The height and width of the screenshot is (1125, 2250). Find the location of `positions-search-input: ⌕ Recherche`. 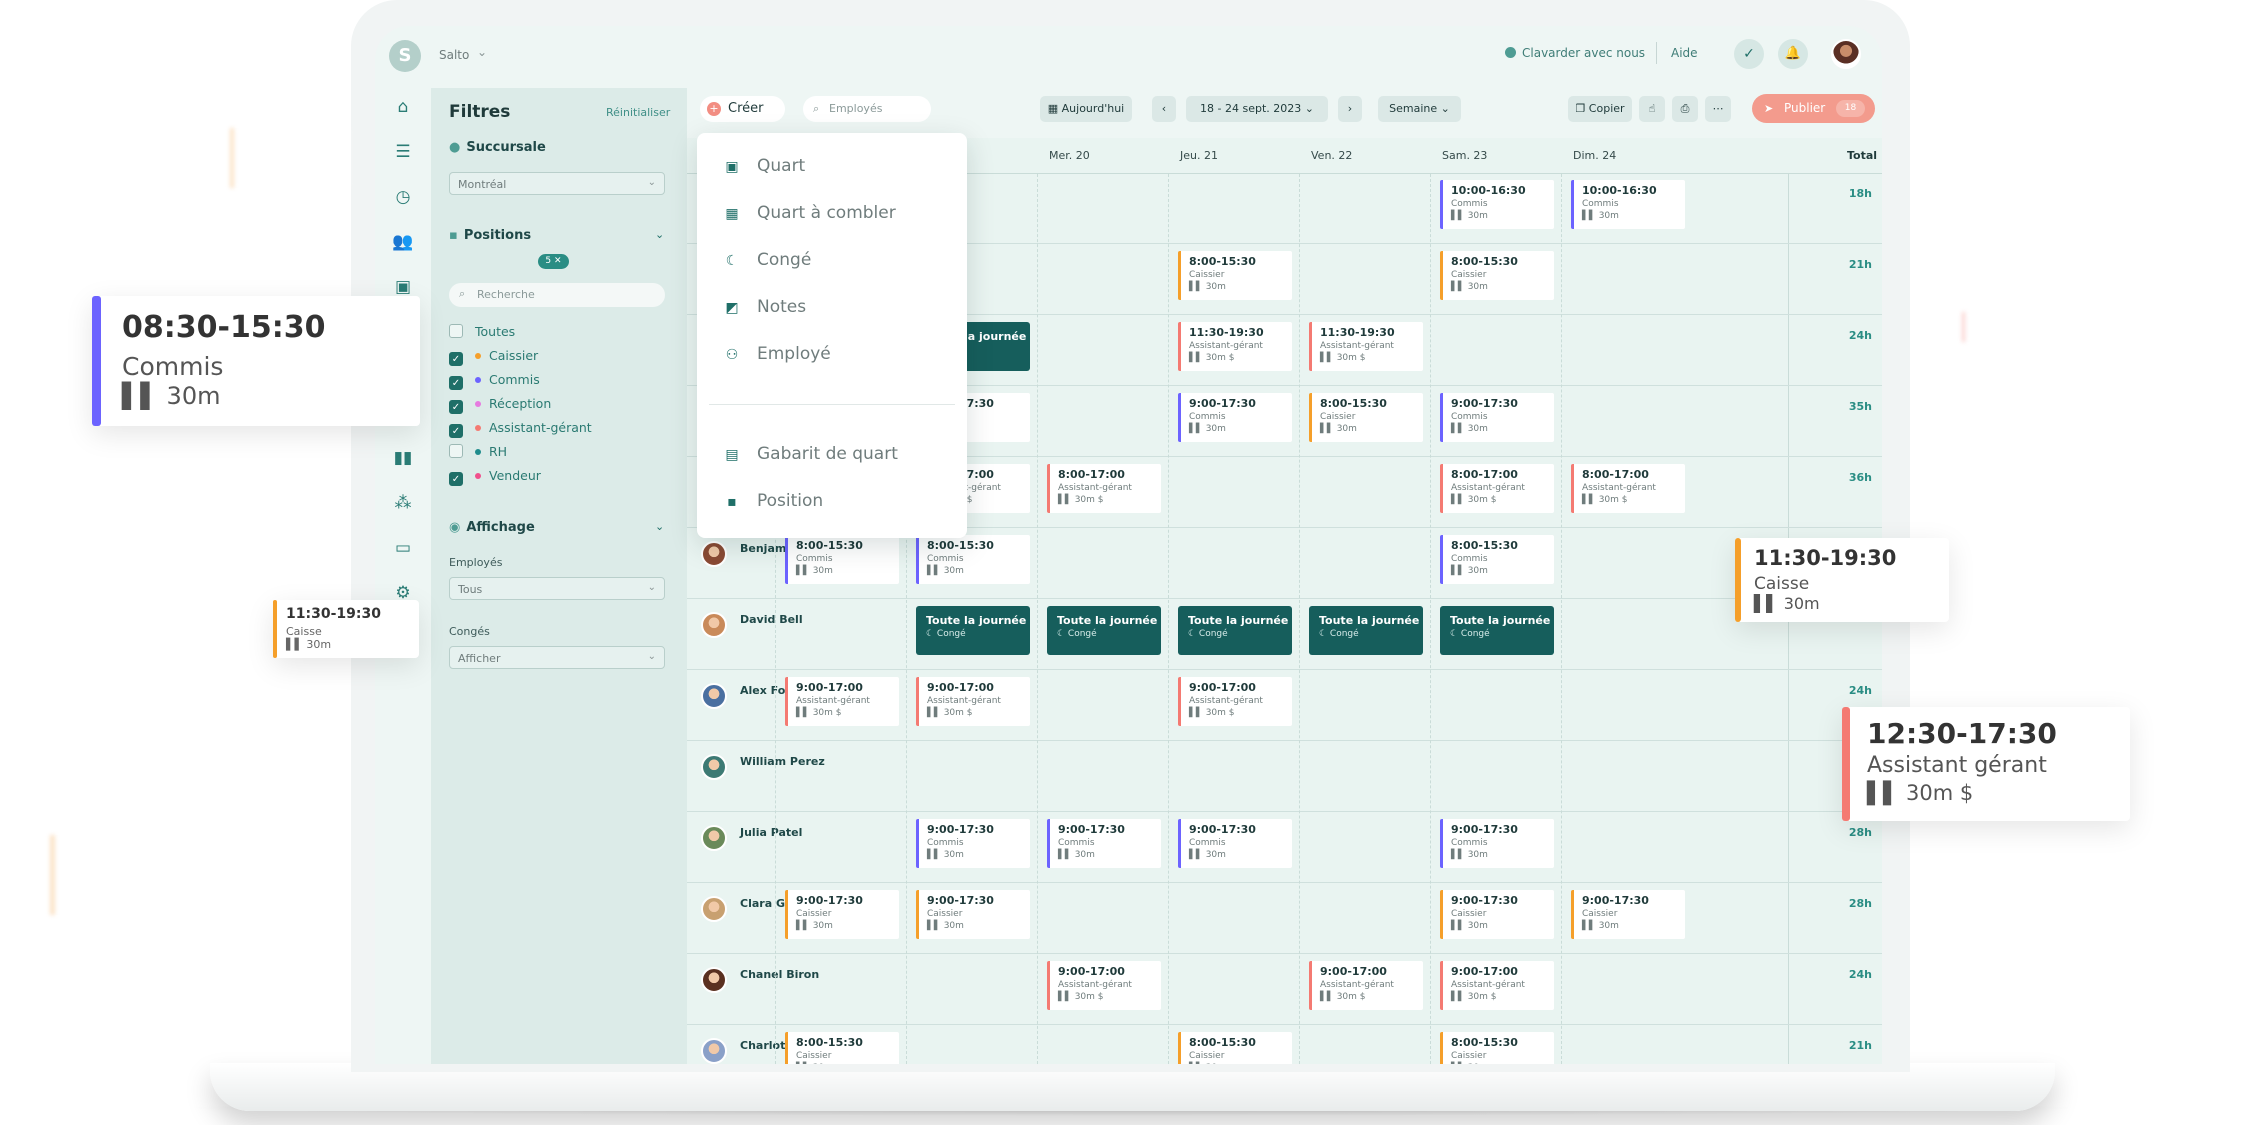

positions-search-input: ⌕ Recherche is located at coordinates (557, 295).